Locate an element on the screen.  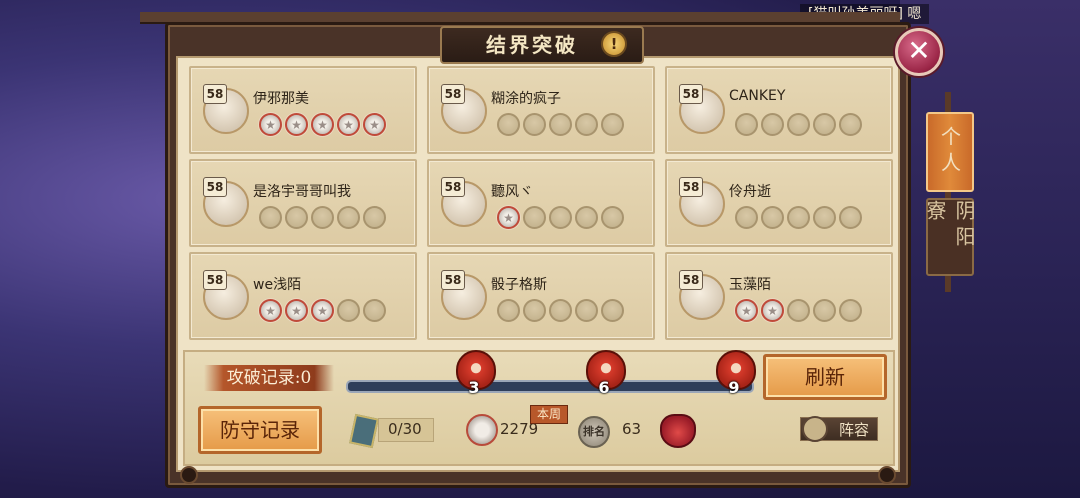
close-button: ✕ is located at coordinates (919, 52).